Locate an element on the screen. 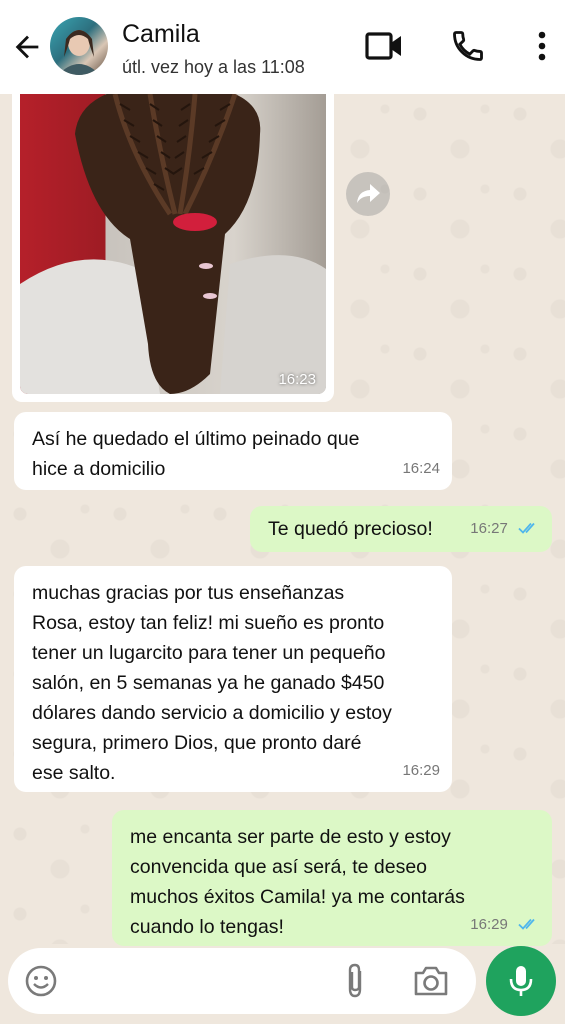 Image resolution: width=565 pixels, height=1024 pixels. camera-icon is located at coordinates (431, 981).